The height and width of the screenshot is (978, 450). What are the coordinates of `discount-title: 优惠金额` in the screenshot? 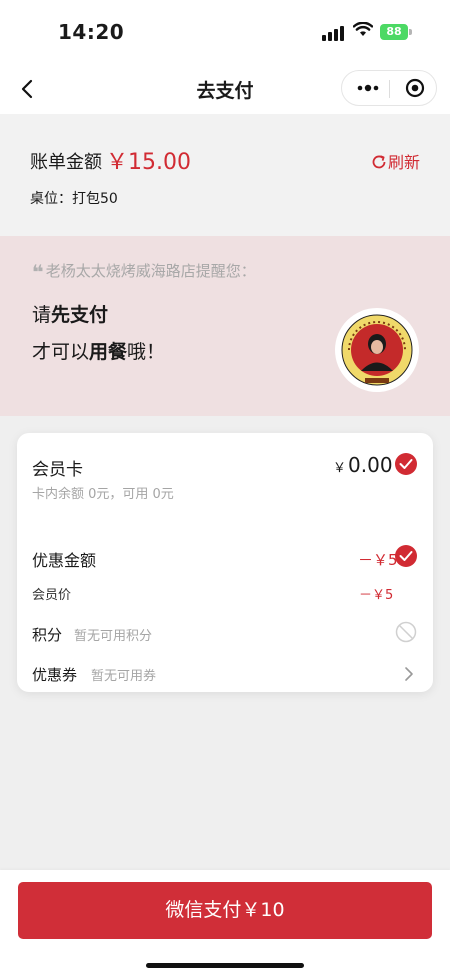 It's located at (64, 560).